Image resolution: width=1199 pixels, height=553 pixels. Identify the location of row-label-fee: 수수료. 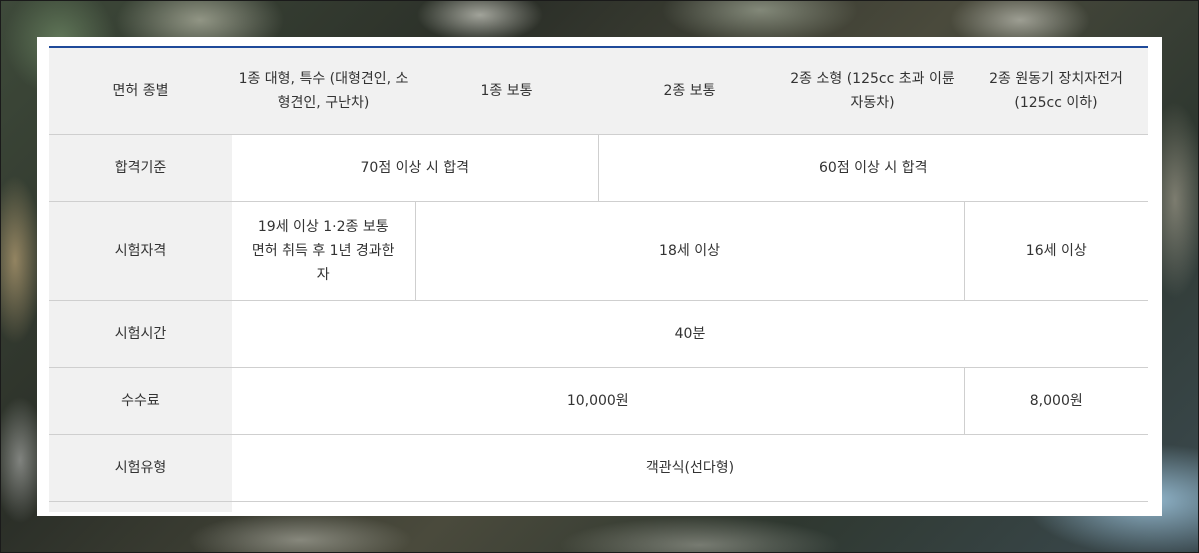
(140, 401).